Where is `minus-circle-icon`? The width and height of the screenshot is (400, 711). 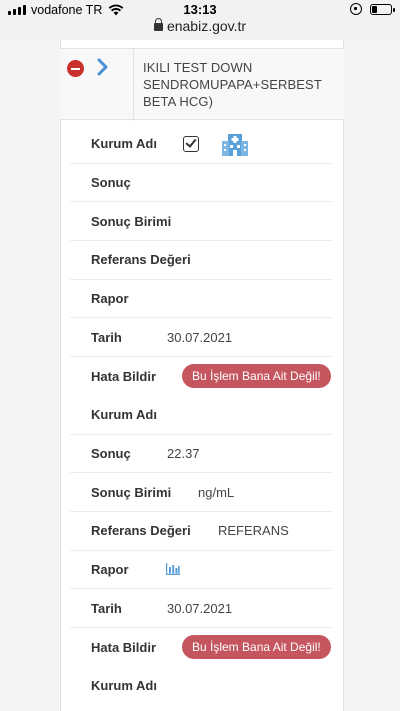 minus-circle-icon is located at coordinates (75, 68).